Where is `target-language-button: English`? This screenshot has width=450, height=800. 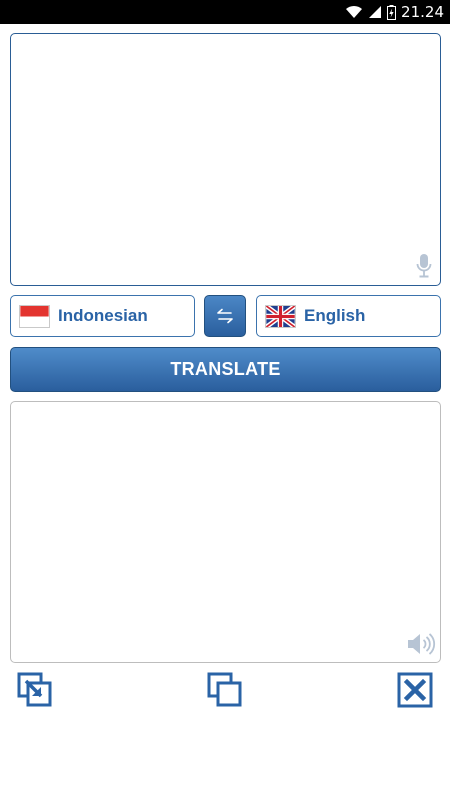
target-language-button: English is located at coordinates (348, 316).